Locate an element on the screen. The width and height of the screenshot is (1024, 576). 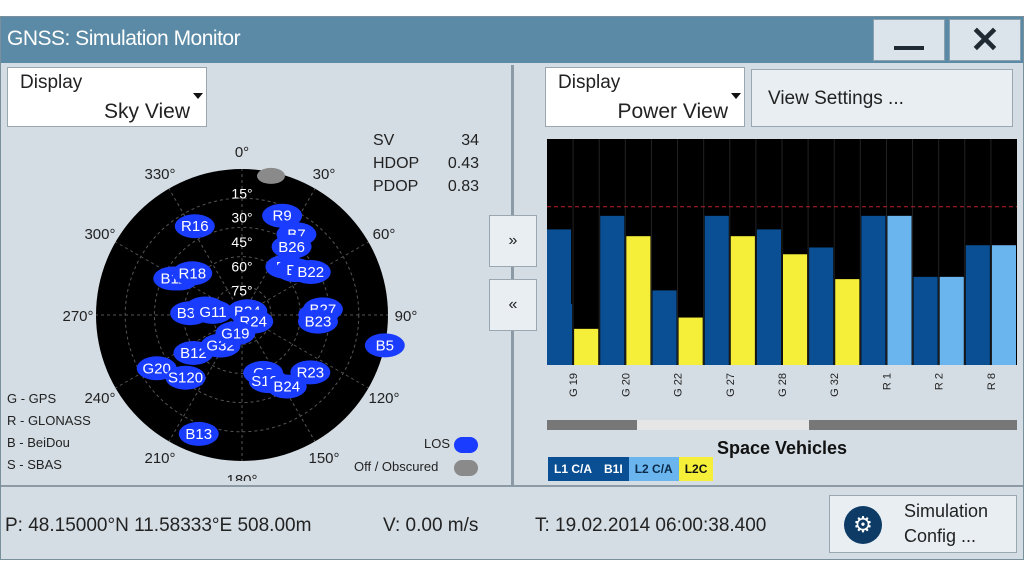
los-legend-label: LOS is located at coordinates (437, 443).